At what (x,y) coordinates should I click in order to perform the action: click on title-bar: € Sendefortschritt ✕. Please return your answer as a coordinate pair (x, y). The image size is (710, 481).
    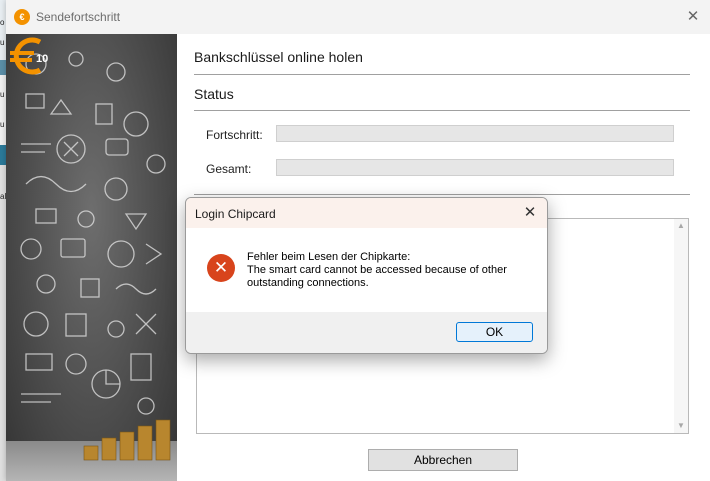
    Looking at the image, I should click on (358, 17).